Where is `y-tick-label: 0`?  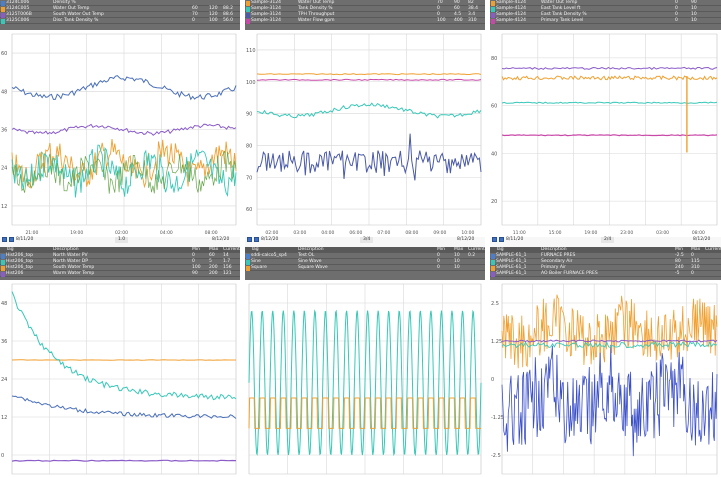 y-tick-label: 0 is located at coordinates (492, 380).